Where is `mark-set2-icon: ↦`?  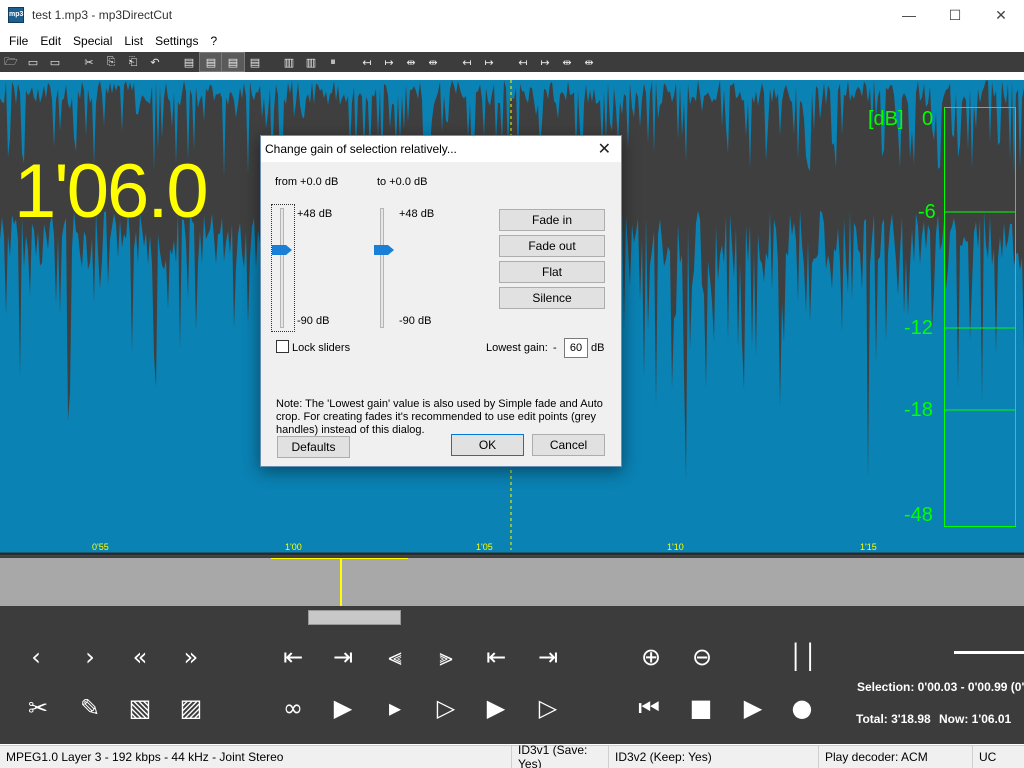
mark-set2-icon: ↦ is located at coordinates (489, 62).